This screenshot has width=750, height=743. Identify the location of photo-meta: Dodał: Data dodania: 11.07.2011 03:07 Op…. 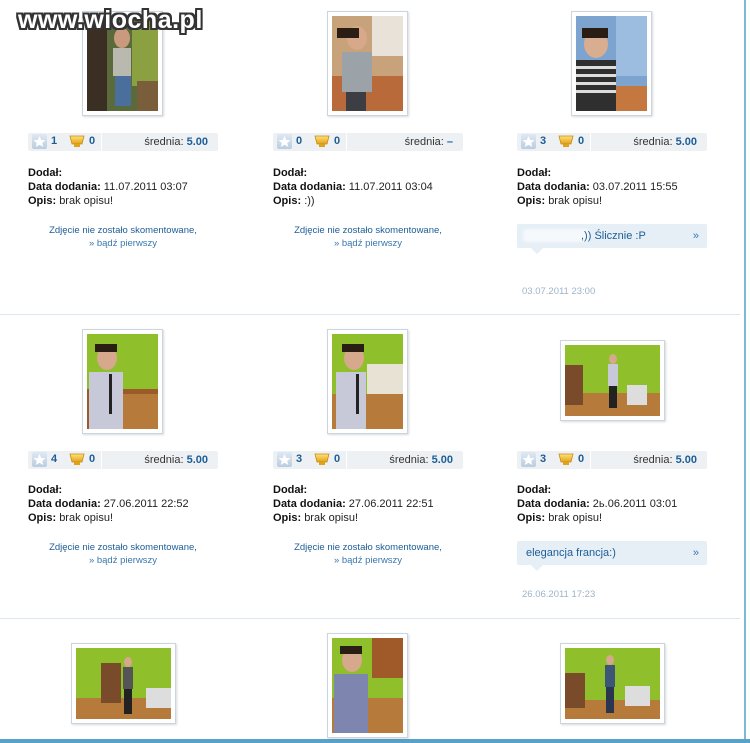
(108, 187).